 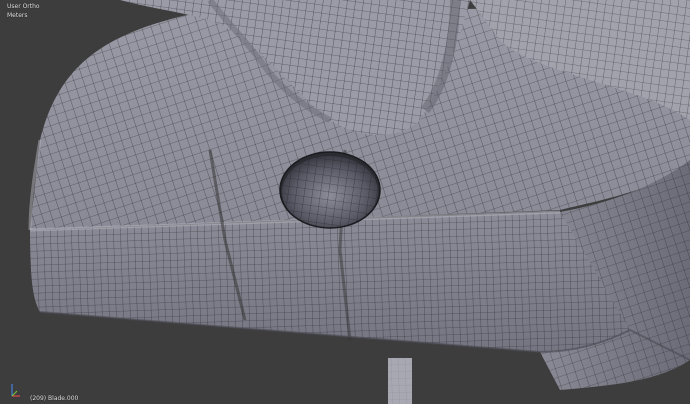 What do you see at coordinates (14, 393) in the screenshot?
I see `y-axis-icon` at bounding box center [14, 393].